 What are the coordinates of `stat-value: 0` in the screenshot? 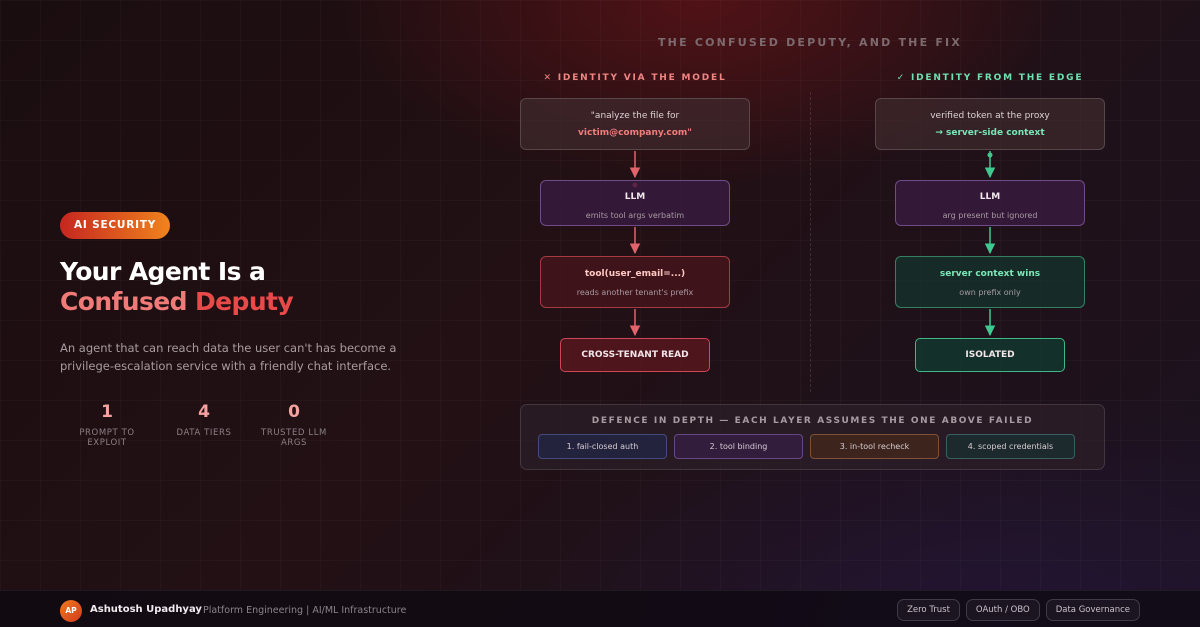 It's located at (294, 412).